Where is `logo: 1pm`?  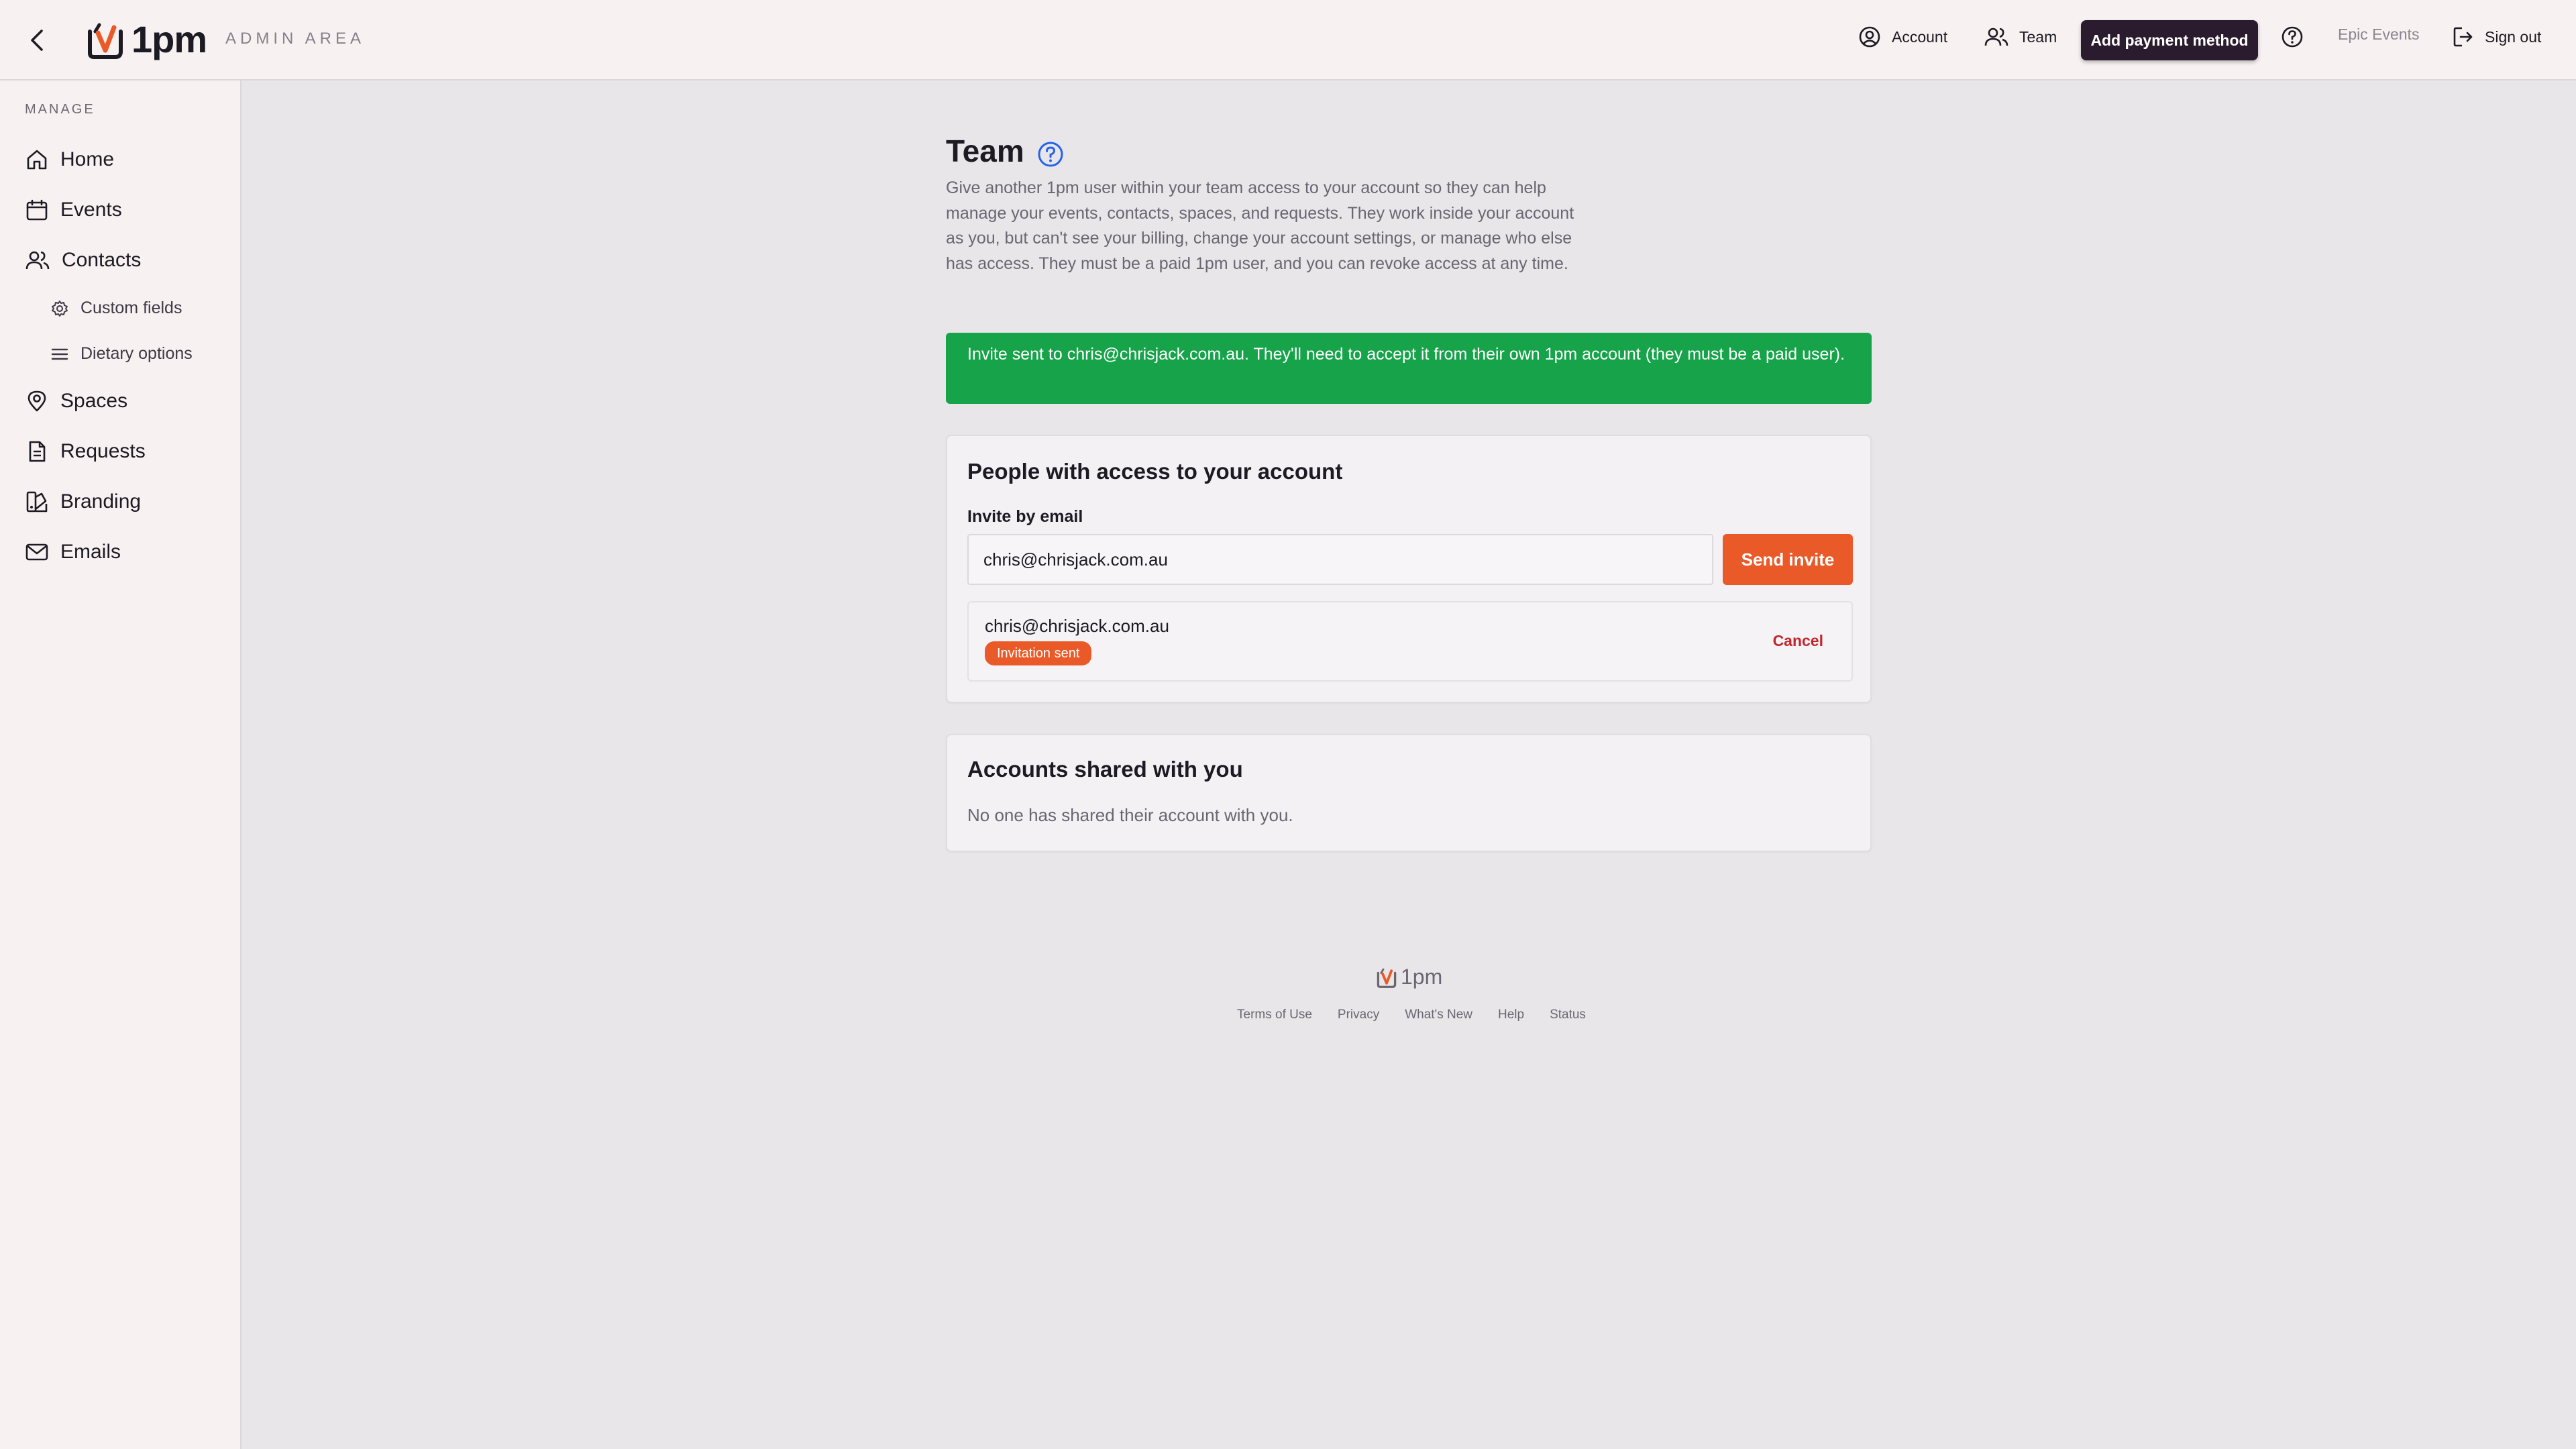
logo: 1pm is located at coordinates (146, 39).